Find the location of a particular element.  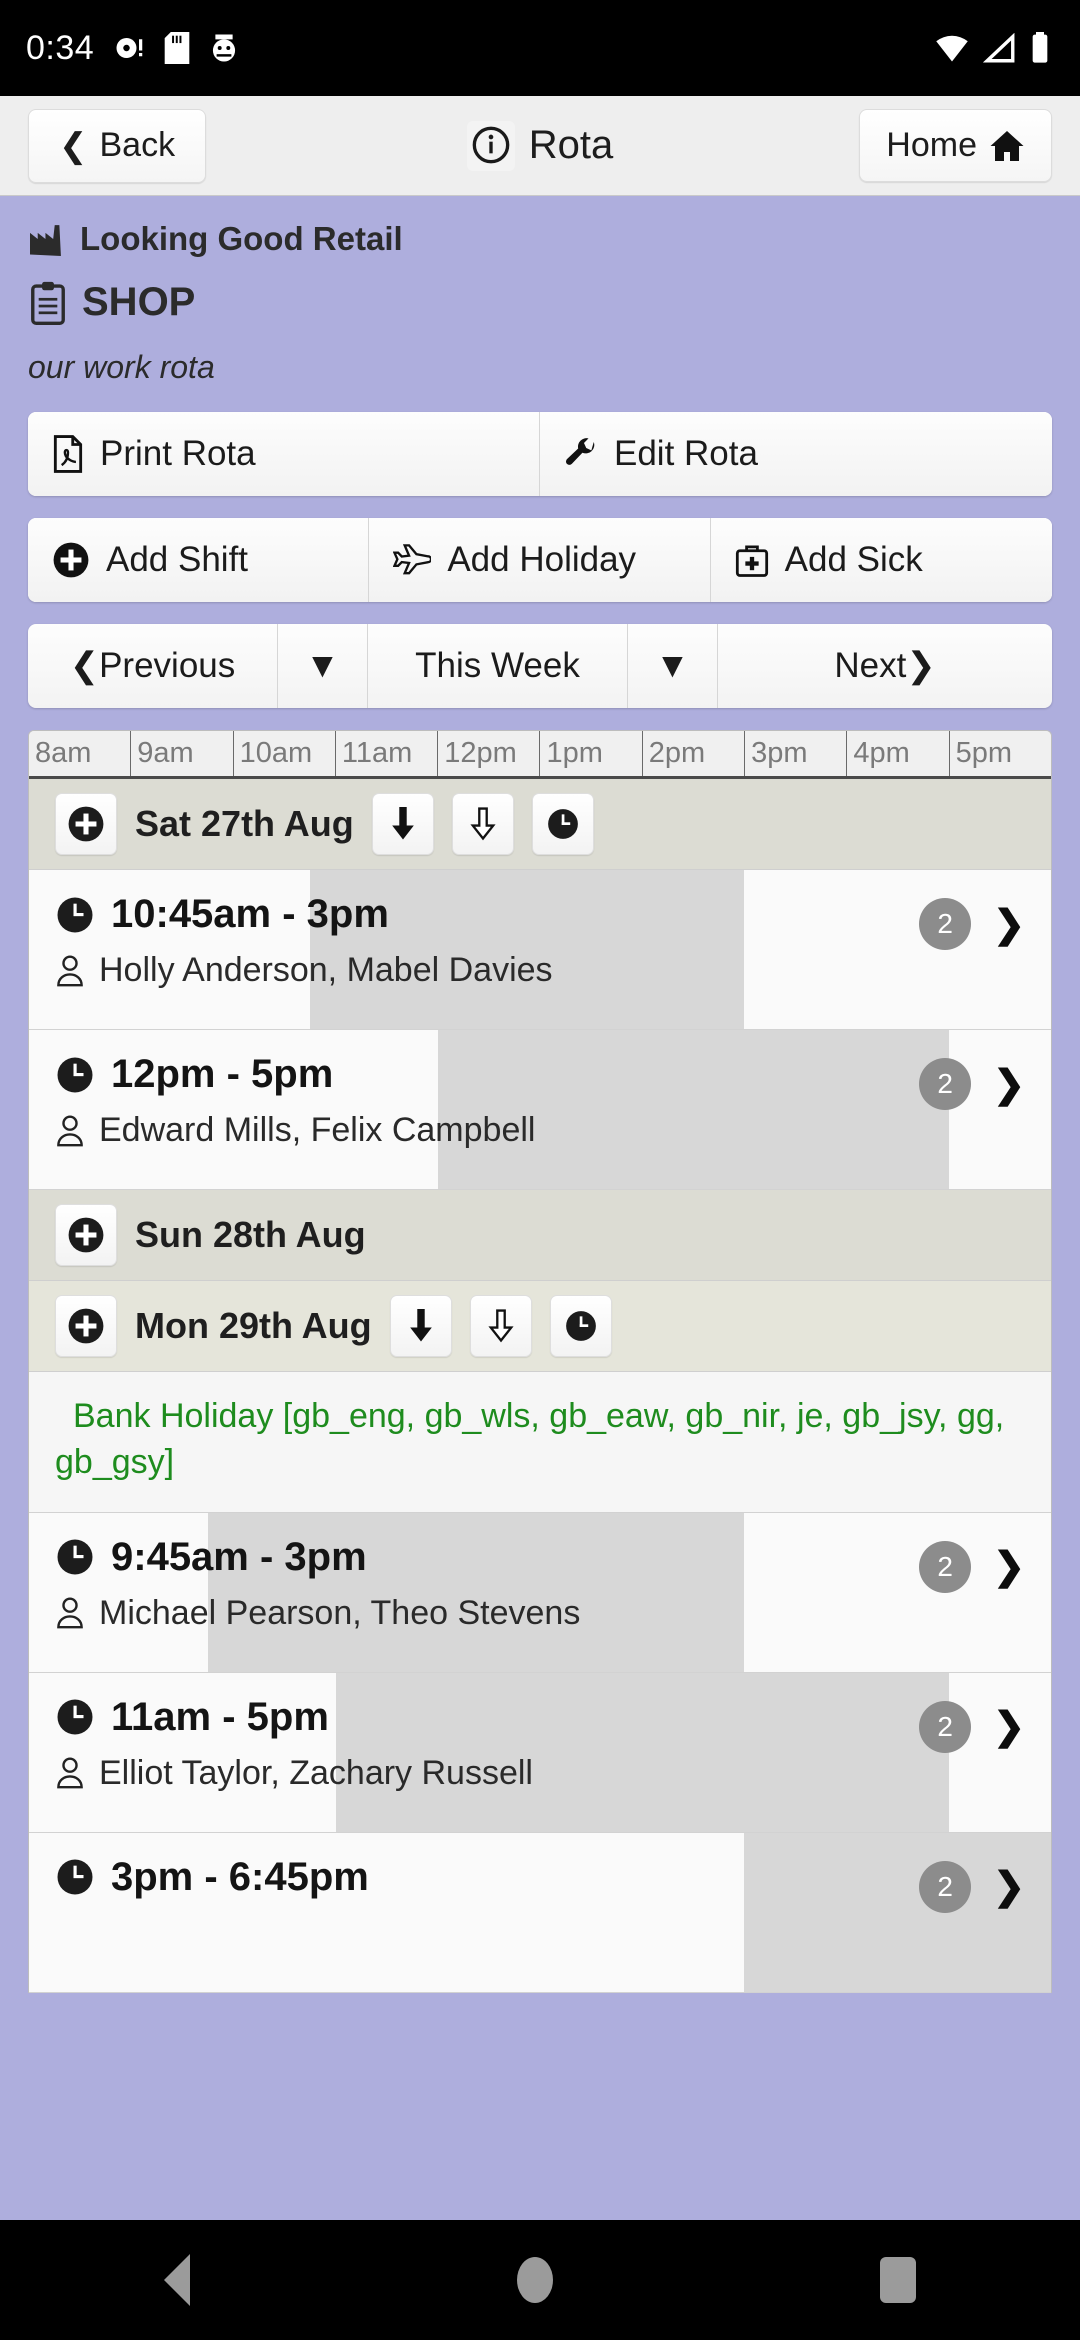

app-header-bar: ❮ Back Rota Home is located at coordinates (540, 146).